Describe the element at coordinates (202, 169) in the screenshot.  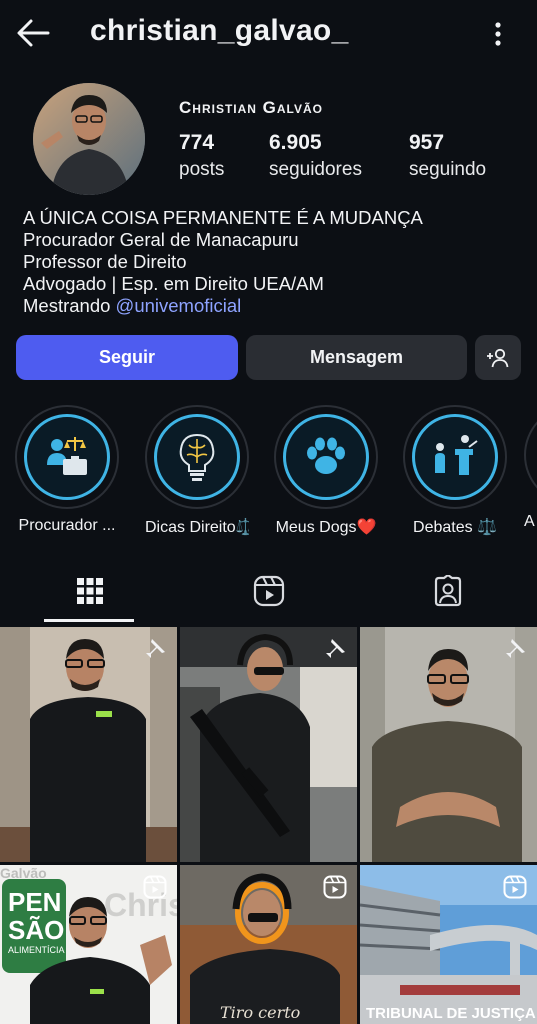
I see `stat-posts-label: posts` at that location.